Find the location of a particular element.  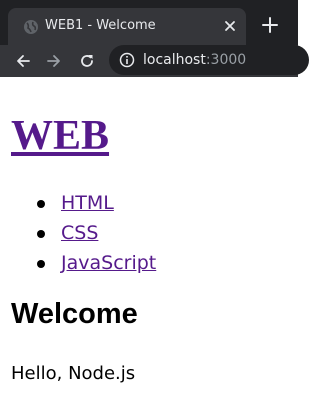

close-icon is located at coordinates (230, 26).